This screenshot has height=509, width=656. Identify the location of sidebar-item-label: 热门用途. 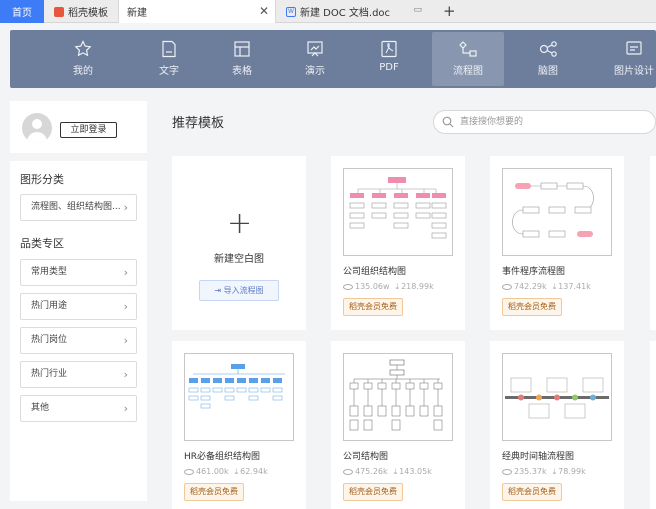
(49, 306).